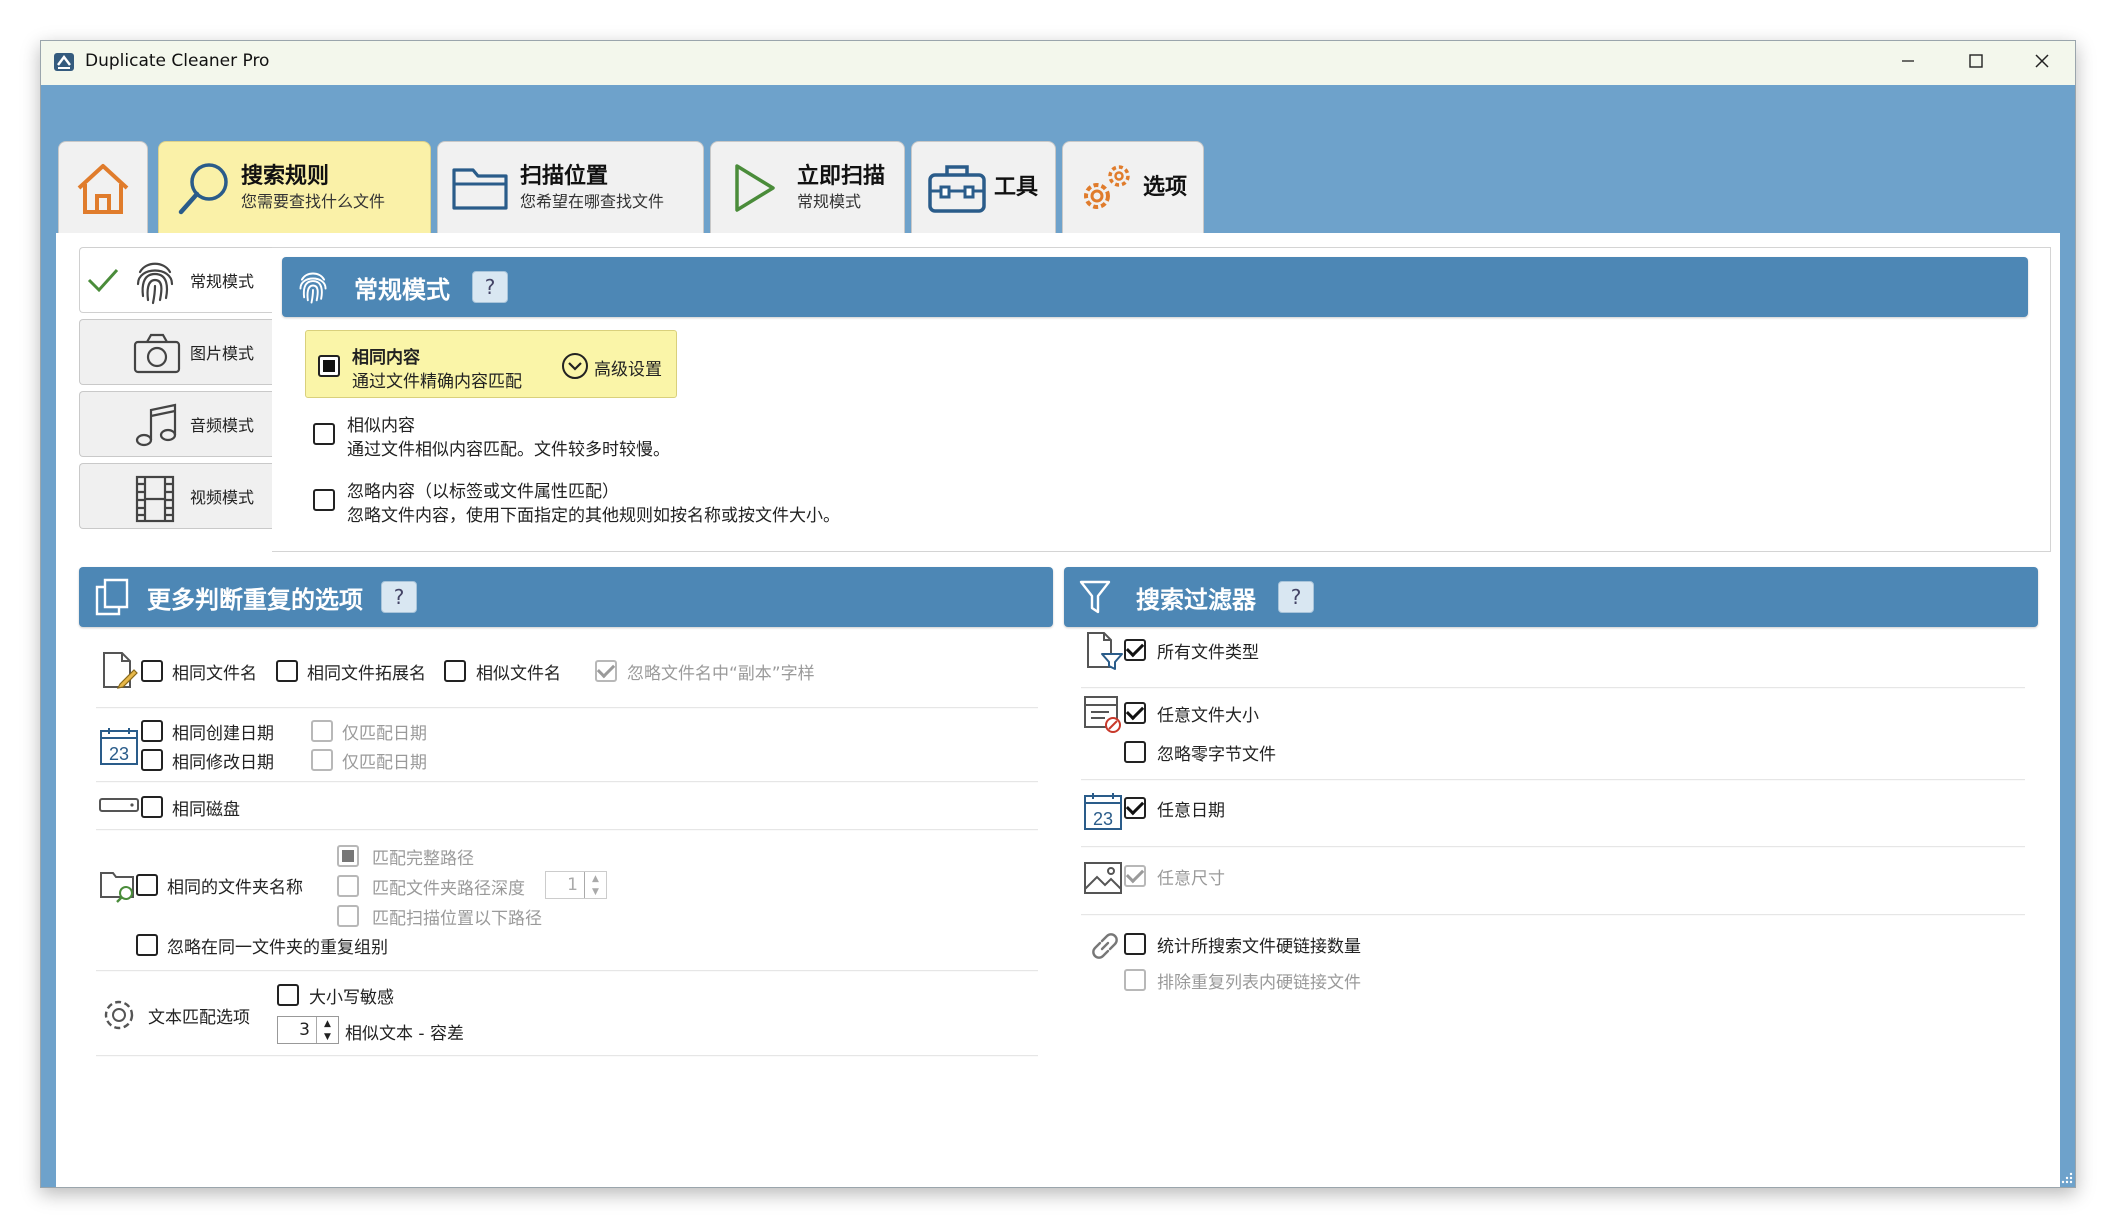 The image size is (2111, 1223). What do you see at coordinates (313, 201) in the screenshot?
I see `tab-subtitle: 您需要查找什么文件` at bounding box center [313, 201].